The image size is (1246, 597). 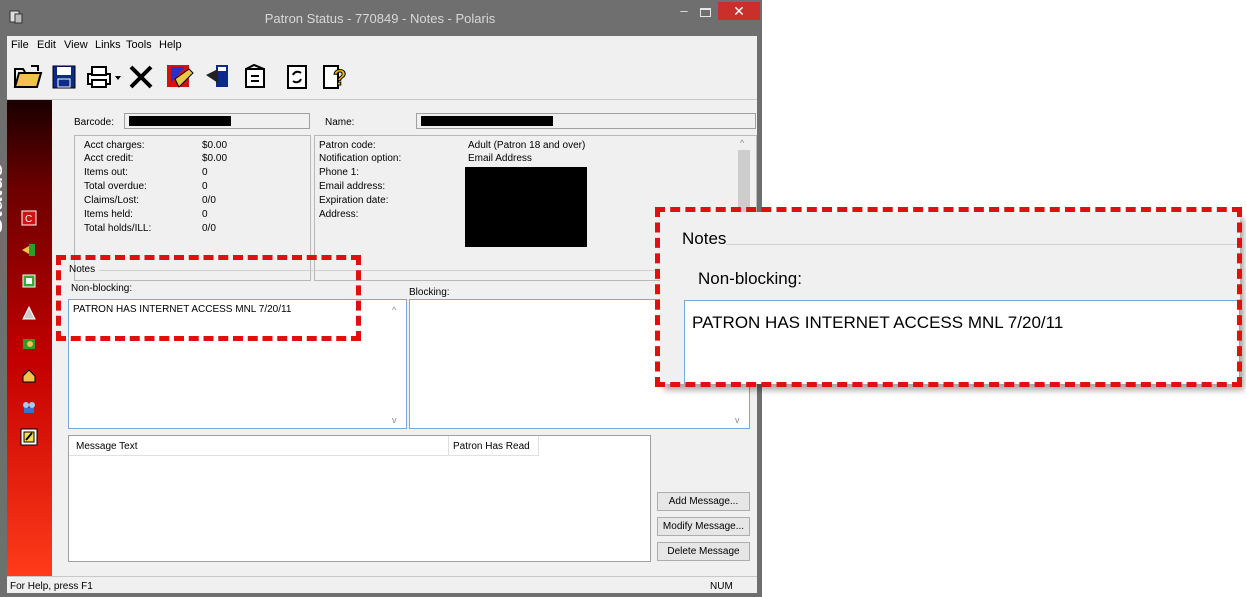 What do you see at coordinates (118, 228) in the screenshot?
I see `total-holds-label: Total holds/ILL:` at bounding box center [118, 228].